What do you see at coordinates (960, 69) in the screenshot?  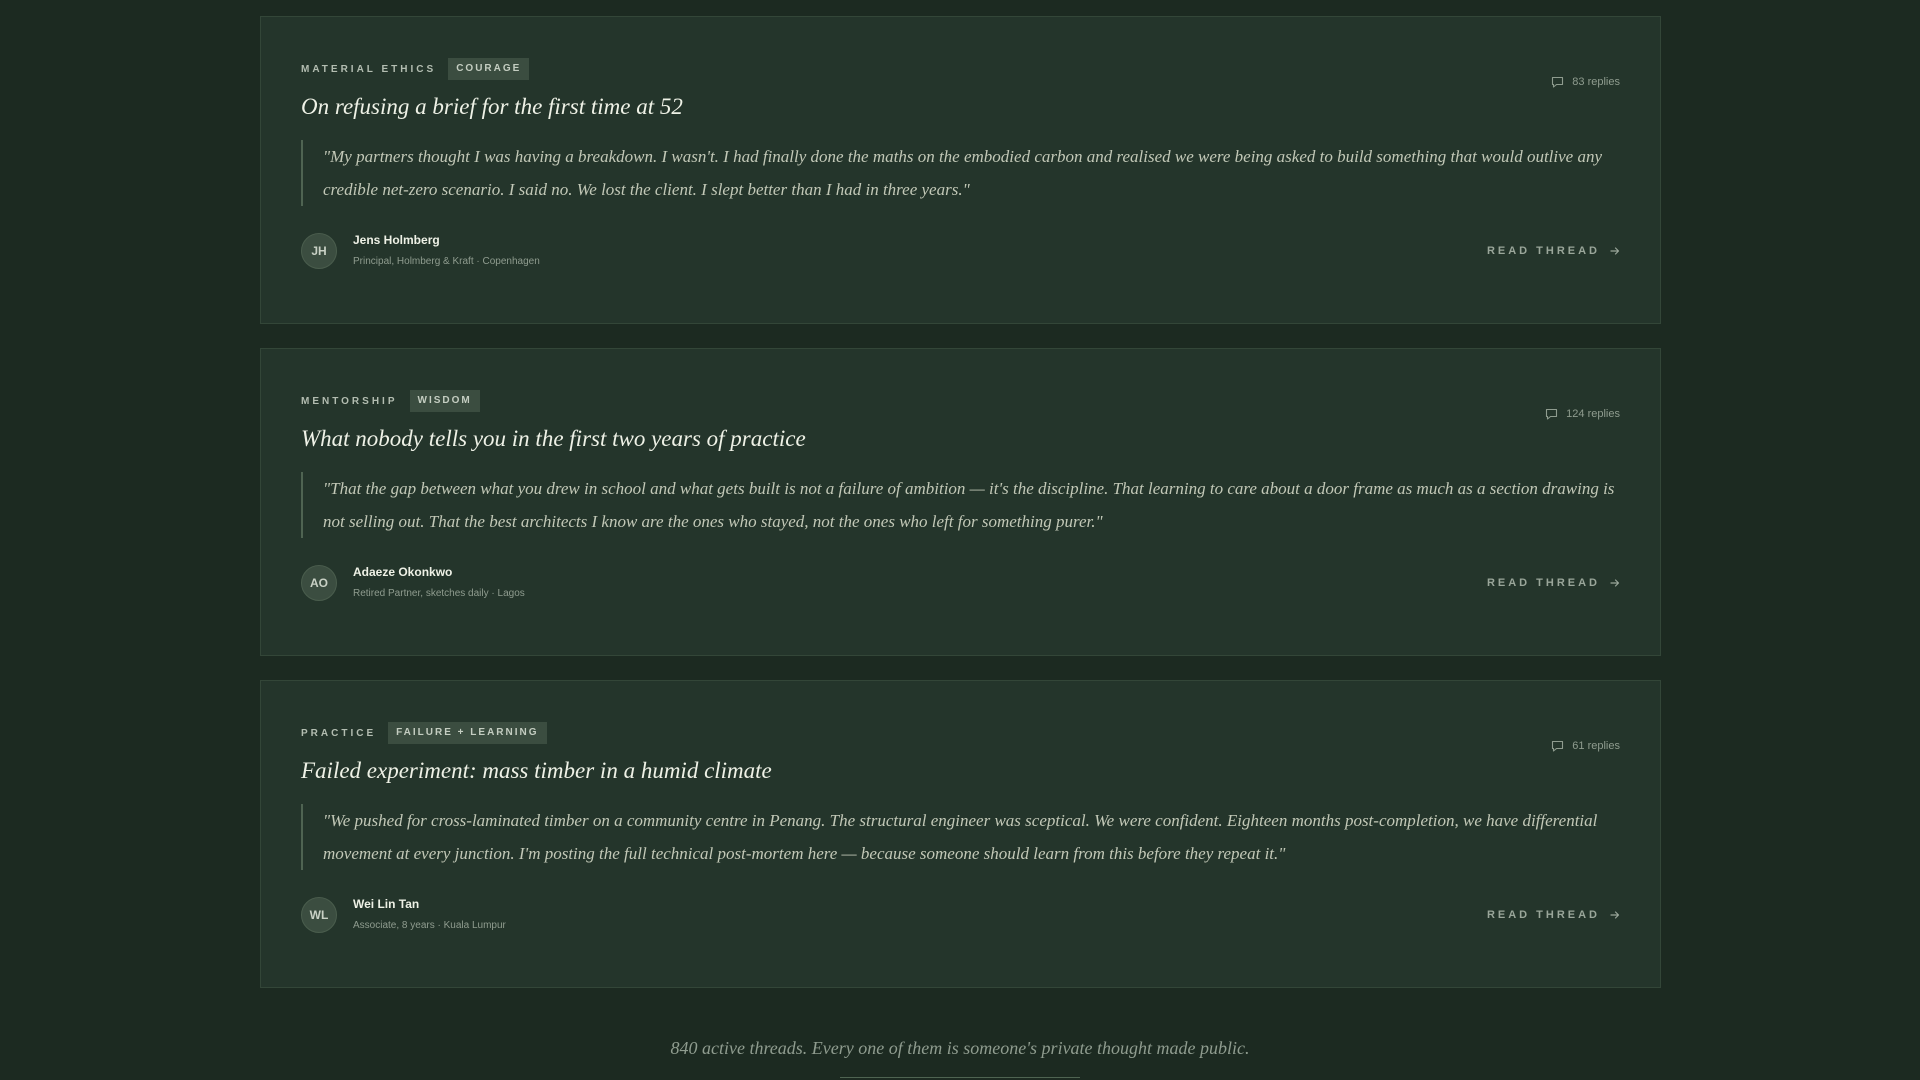 I see `thread-meta: MATERIAL ETHICS COURAGE` at bounding box center [960, 69].